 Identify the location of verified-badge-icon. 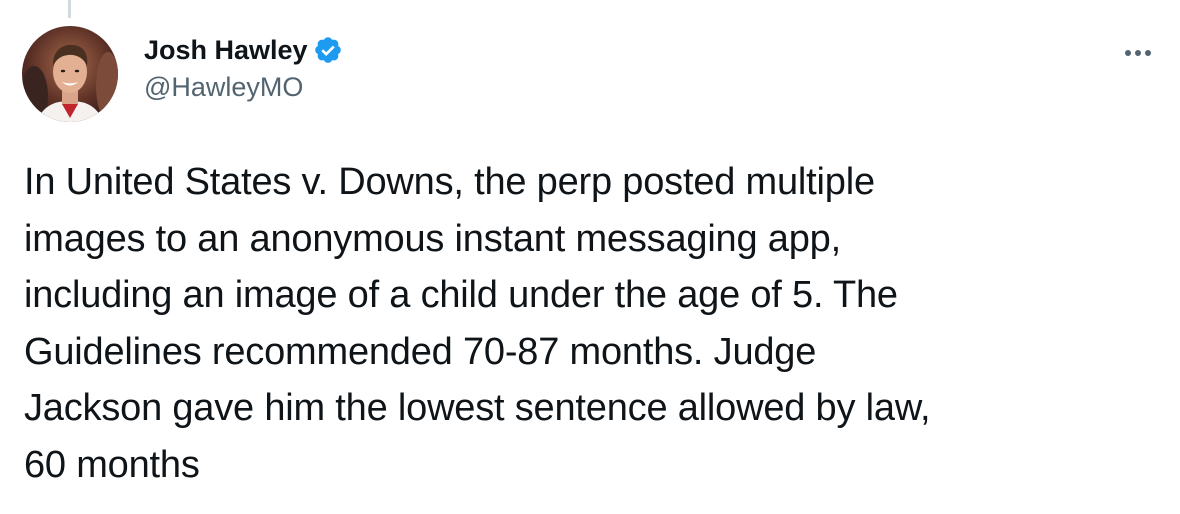
(328, 50).